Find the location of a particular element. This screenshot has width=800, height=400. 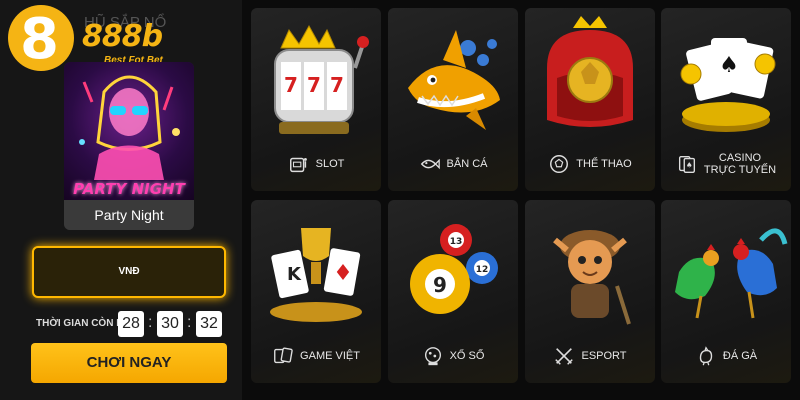

category-tile-casino: ♠ ♠ CASINO TRỰC TUYẾN is located at coordinates (726, 99).